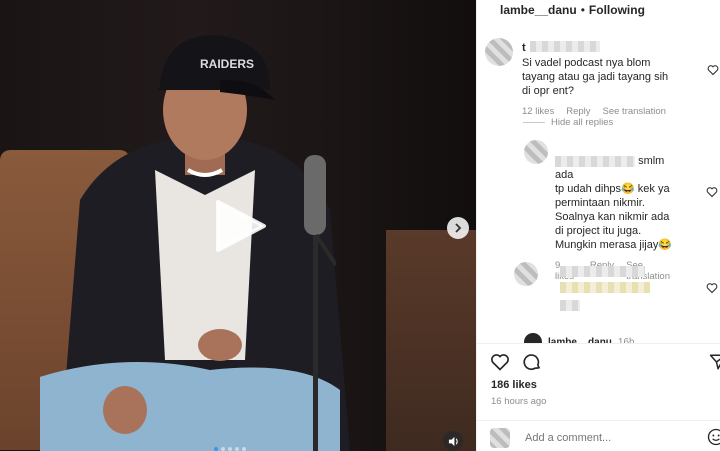 This screenshot has height=451, width=720. I want to click on chevron-right-icon, so click(458, 228).